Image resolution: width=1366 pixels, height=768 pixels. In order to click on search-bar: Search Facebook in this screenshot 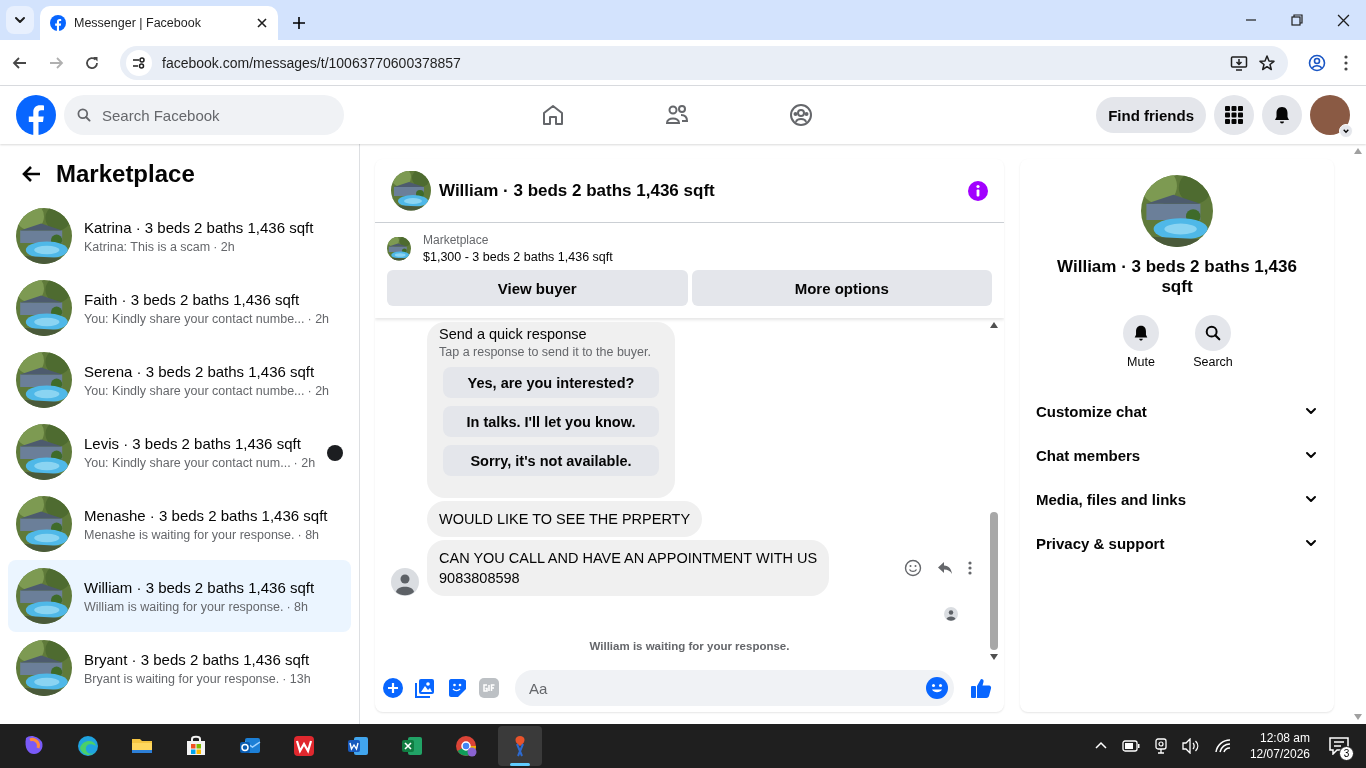, I will do `click(204, 115)`.